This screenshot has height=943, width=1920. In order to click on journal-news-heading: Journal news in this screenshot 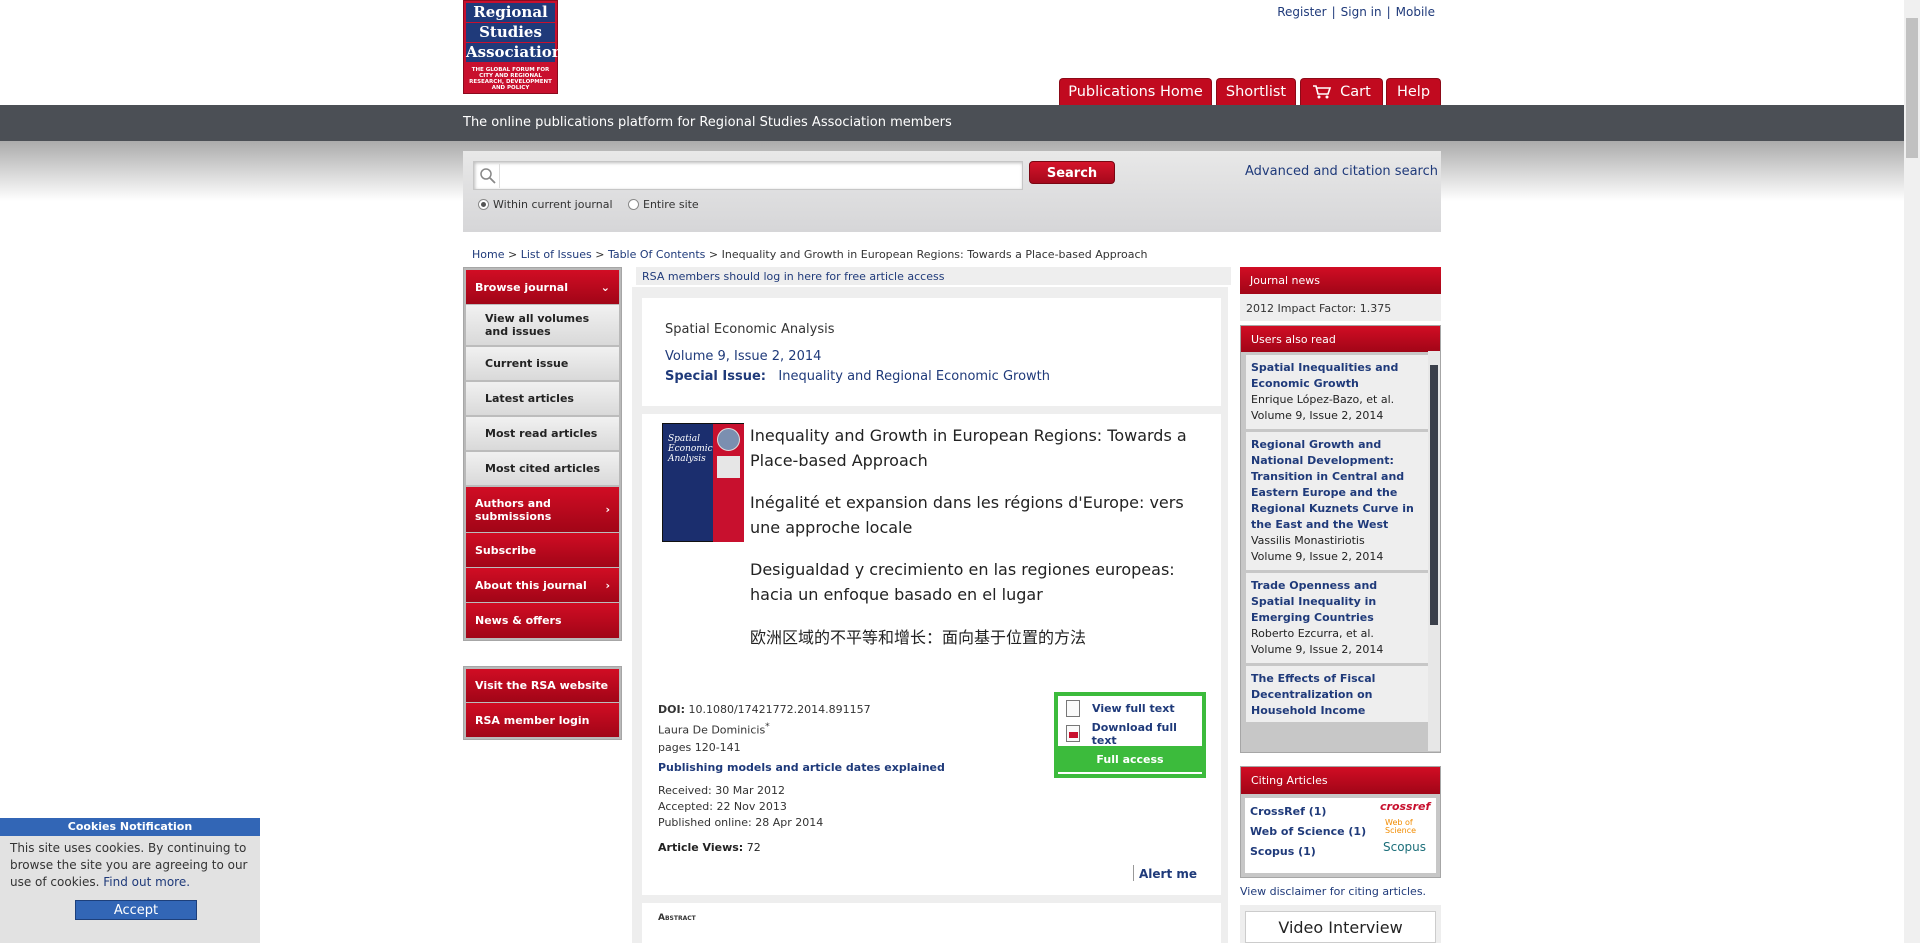, I will do `click(1340, 280)`.